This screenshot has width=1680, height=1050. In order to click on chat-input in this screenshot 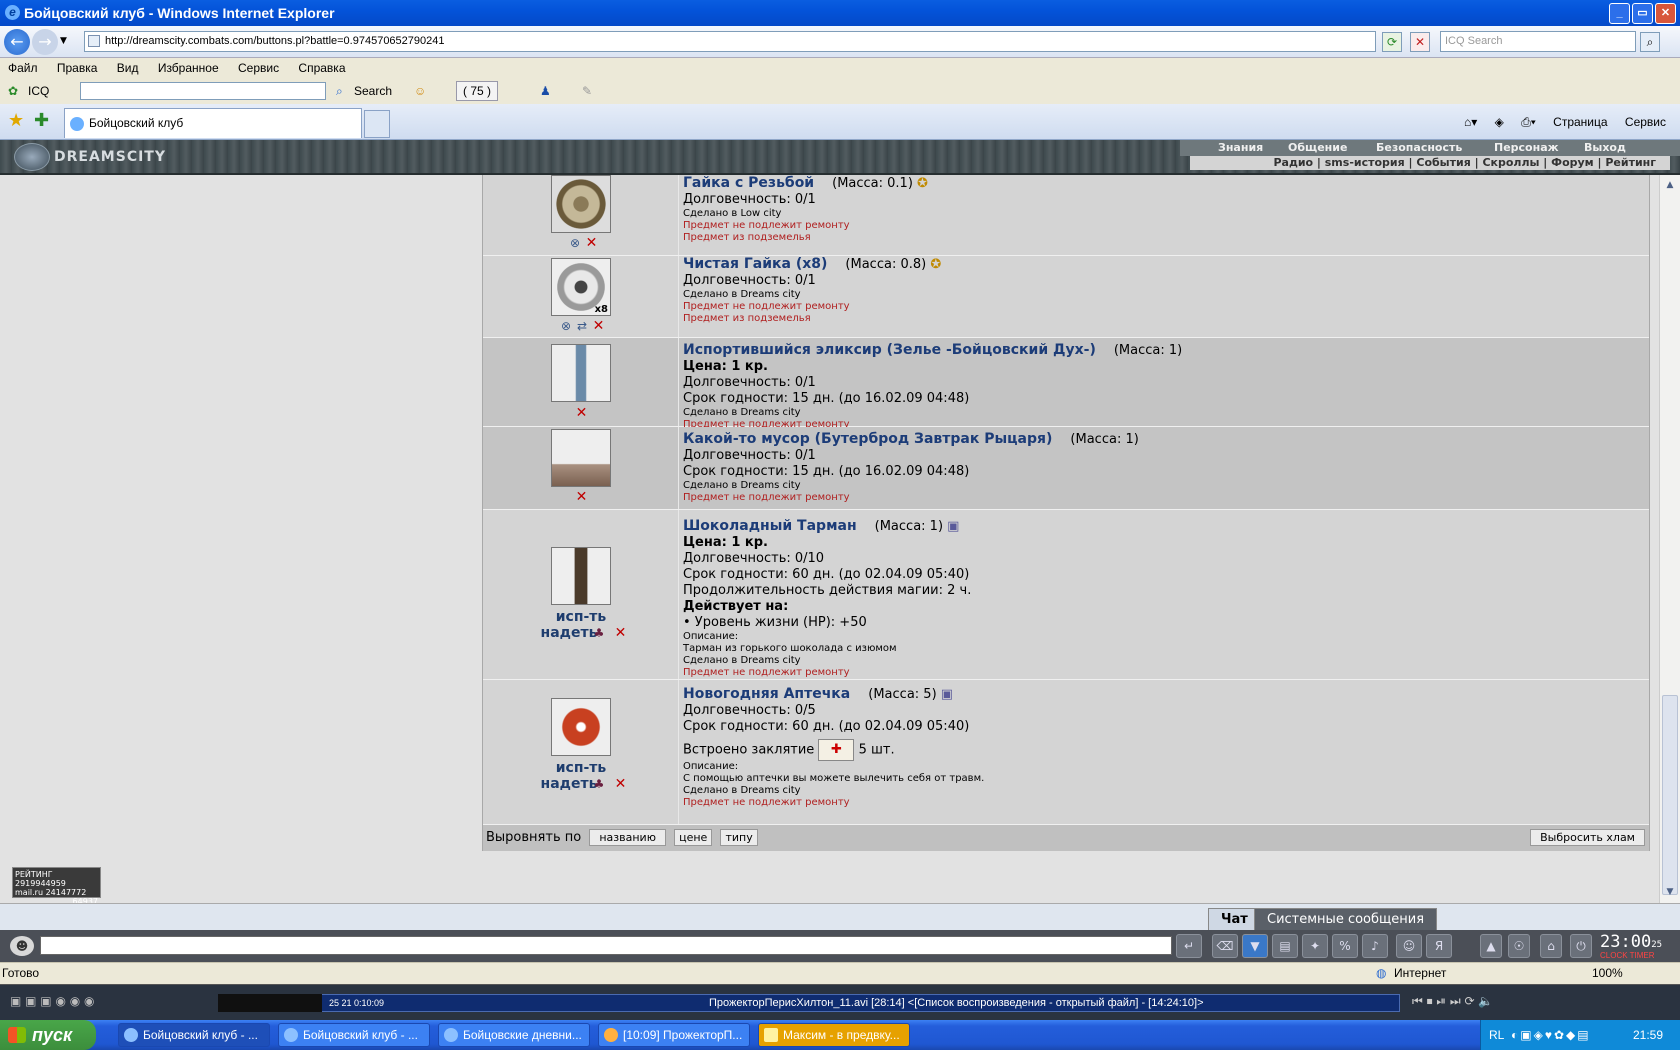, I will do `click(606, 945)`.